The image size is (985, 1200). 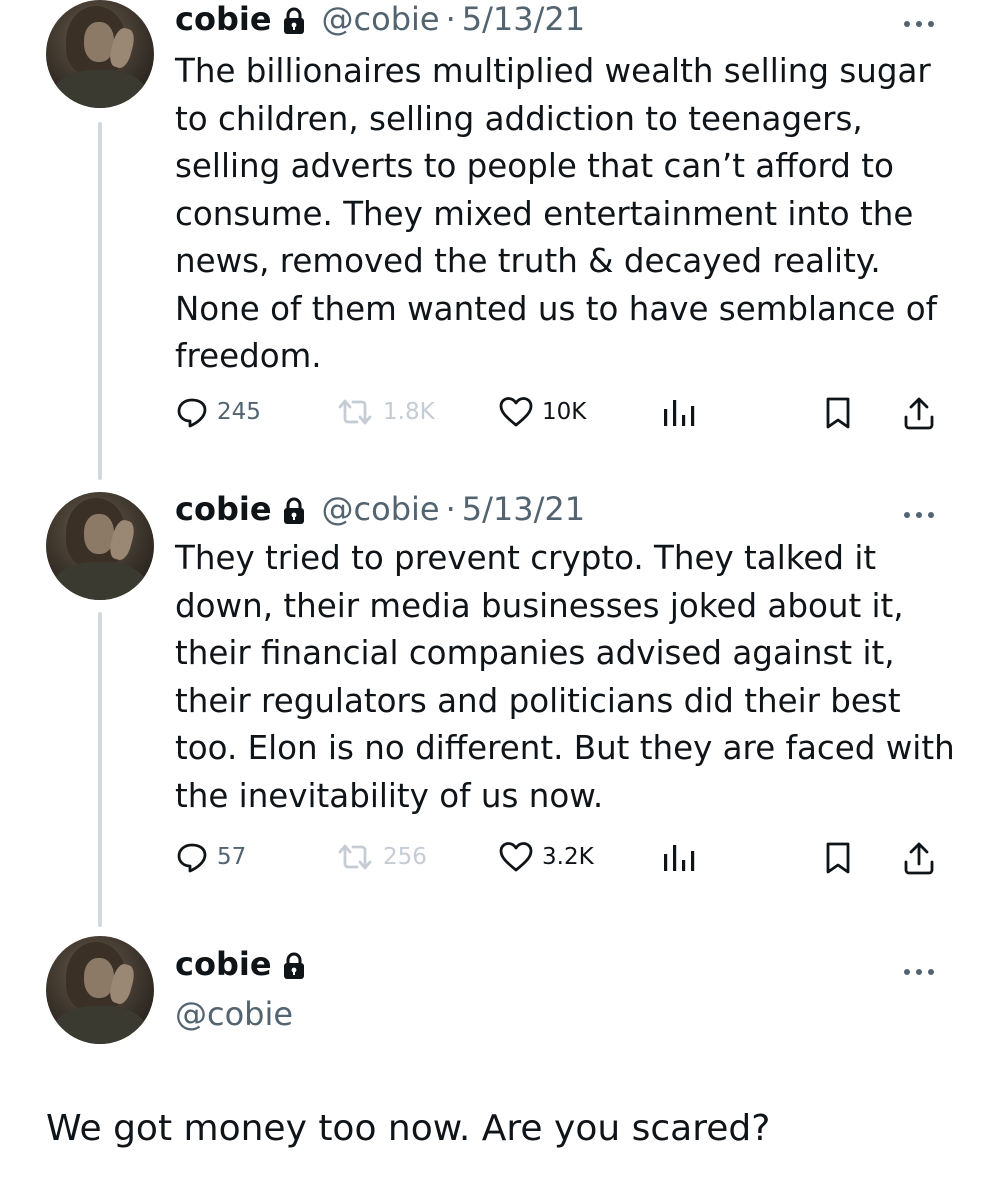 I want to click on reply-count: 245, so click(x=239, y=412).